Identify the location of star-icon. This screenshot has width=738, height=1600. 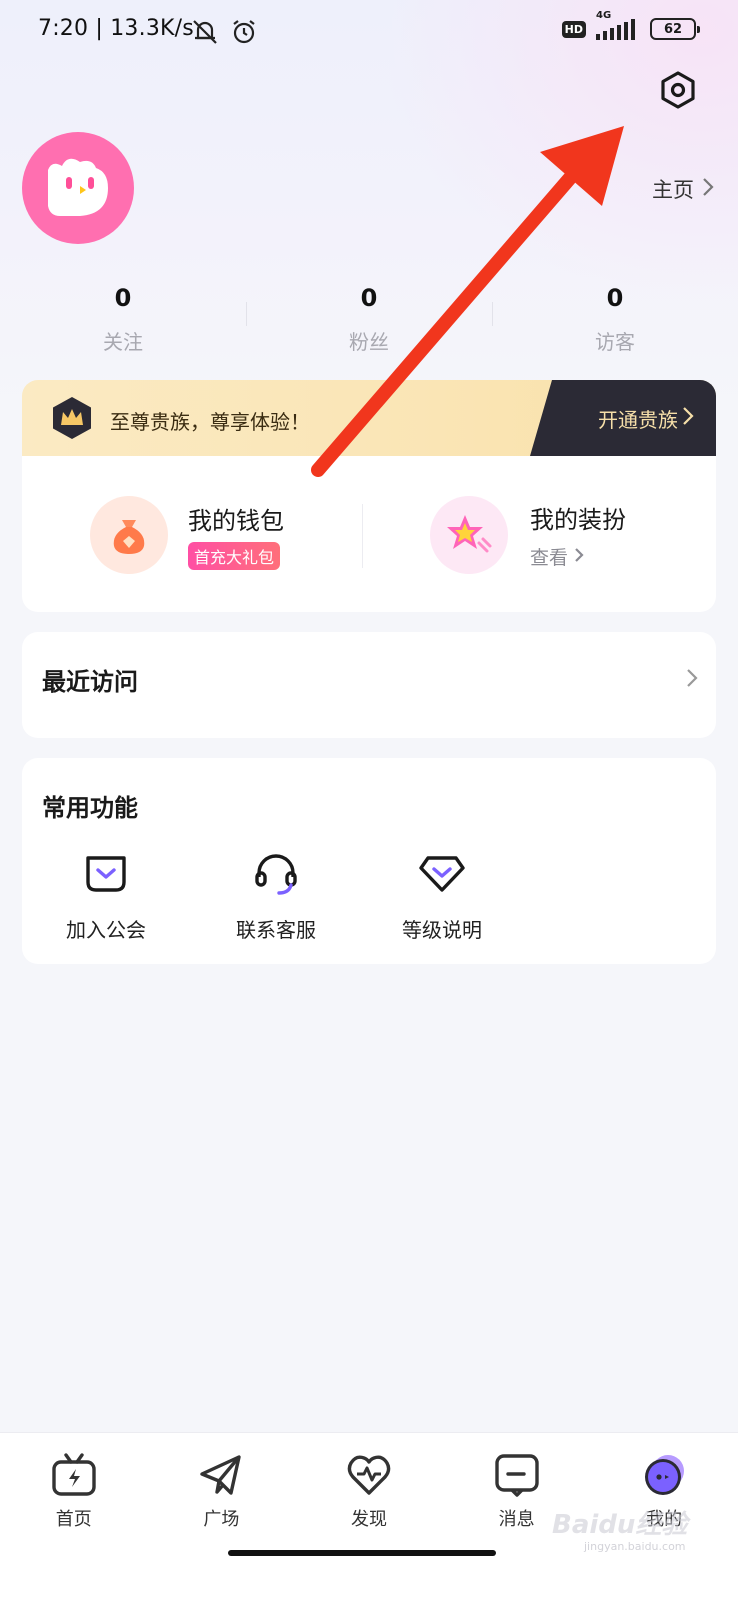
(469, 535).